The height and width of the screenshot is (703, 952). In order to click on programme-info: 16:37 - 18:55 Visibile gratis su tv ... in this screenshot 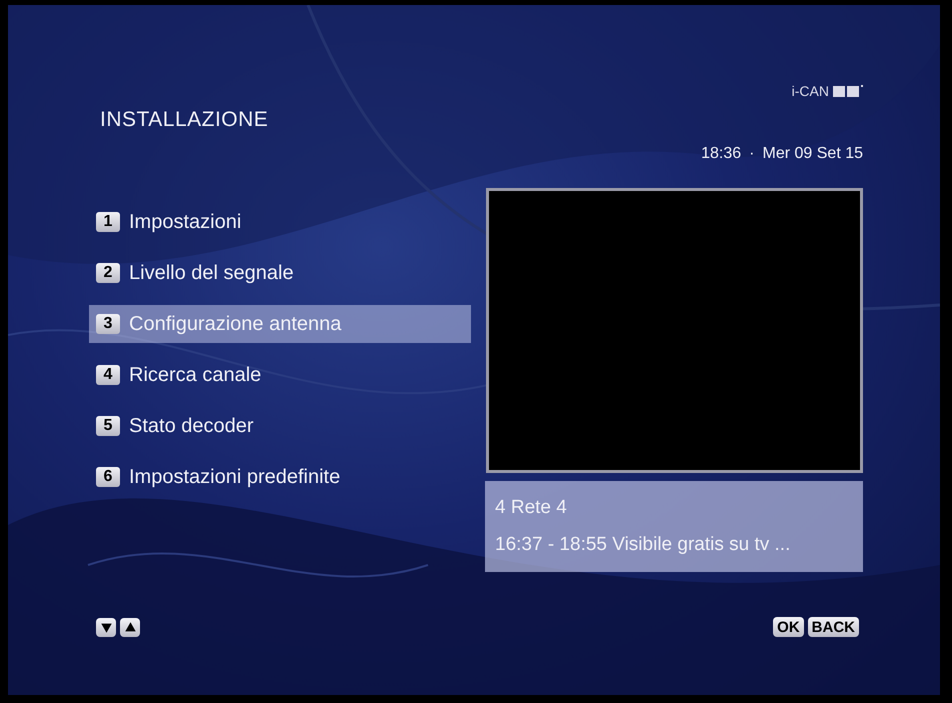, I will do `click(643, 545)`.